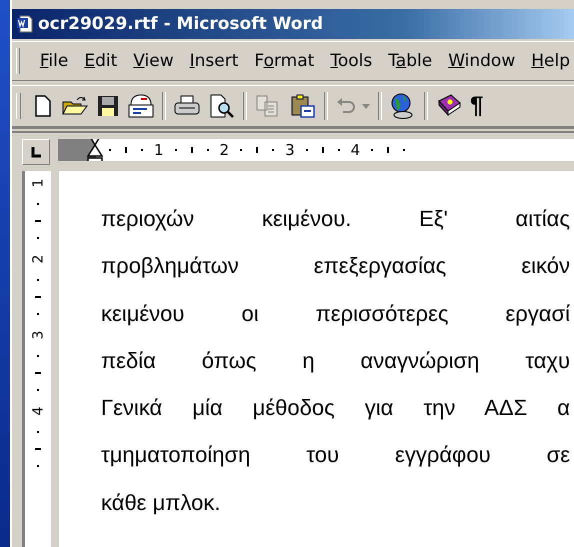 The image size is (574, 547). What do you see at coordinates (335, 314) in the screenshot?
I see `text-line: κειμένου οι περισσότερες εργασί` at bounding box center [335, 314].